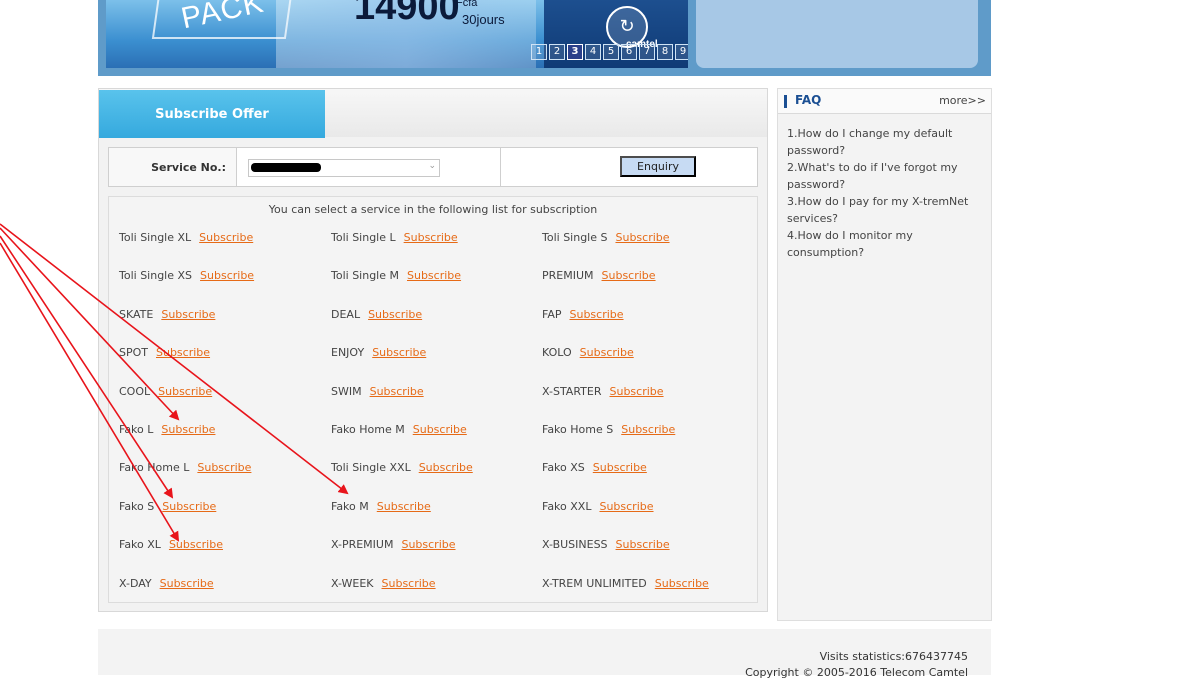  Describe the element at coordinates (394, 237) in the screenshot. I see `service-item: Toli Single L Subscribe` at that location.